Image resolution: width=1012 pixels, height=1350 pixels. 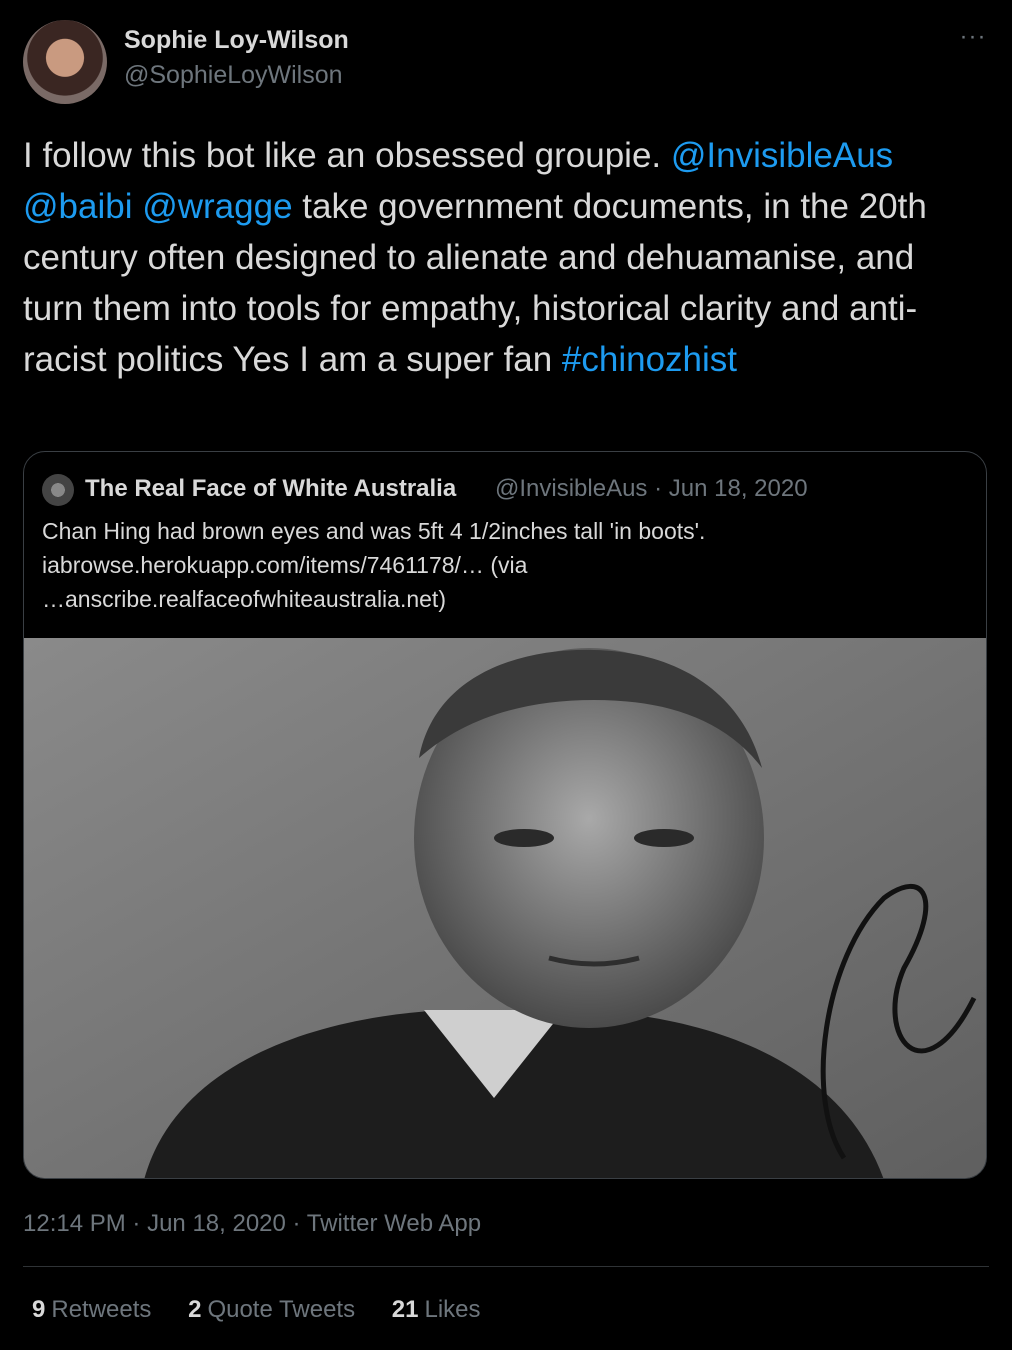 What do you see at coordinates (782, 155) in the screenshot?
I see `tweet-link: @InvisibleAus` at bounding box center [782, 155].